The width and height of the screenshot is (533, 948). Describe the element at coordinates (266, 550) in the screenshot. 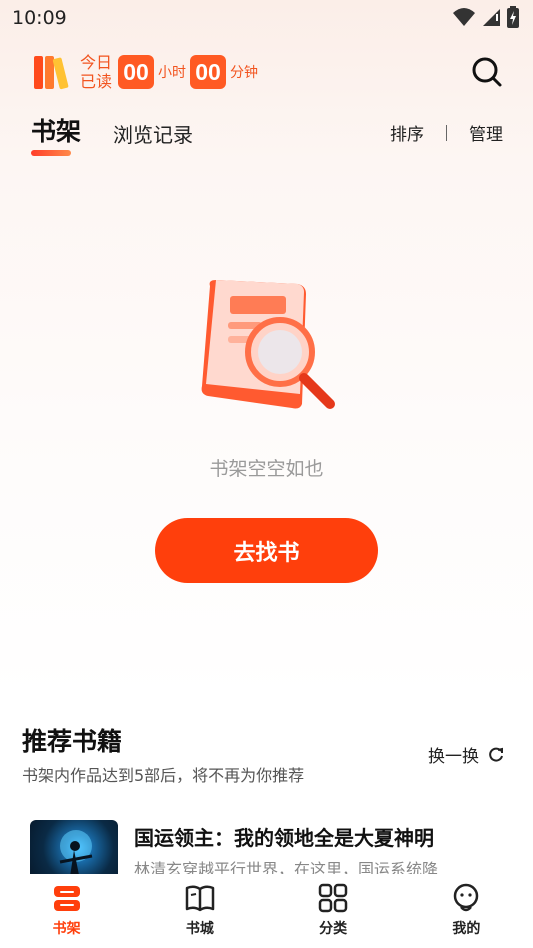

I see `find-books-button: 去找书` at that location.